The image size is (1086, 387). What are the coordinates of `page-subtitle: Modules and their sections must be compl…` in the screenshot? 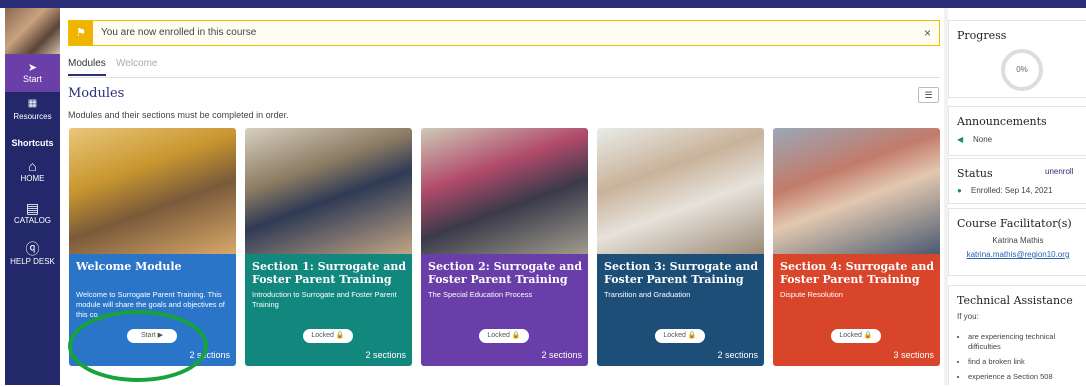 It's located at (178, 115).